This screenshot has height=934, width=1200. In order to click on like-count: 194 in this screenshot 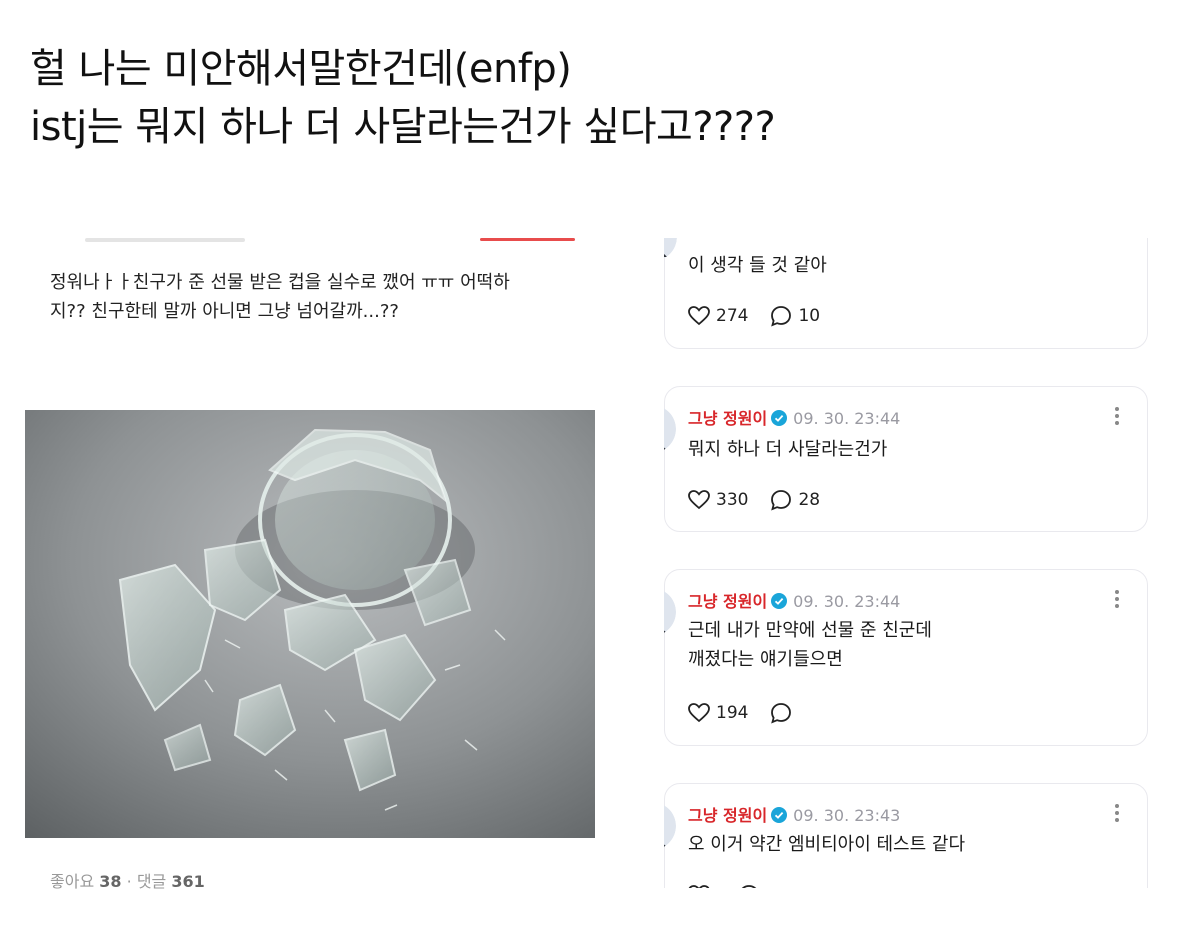, I will do `click(732, 713)`.